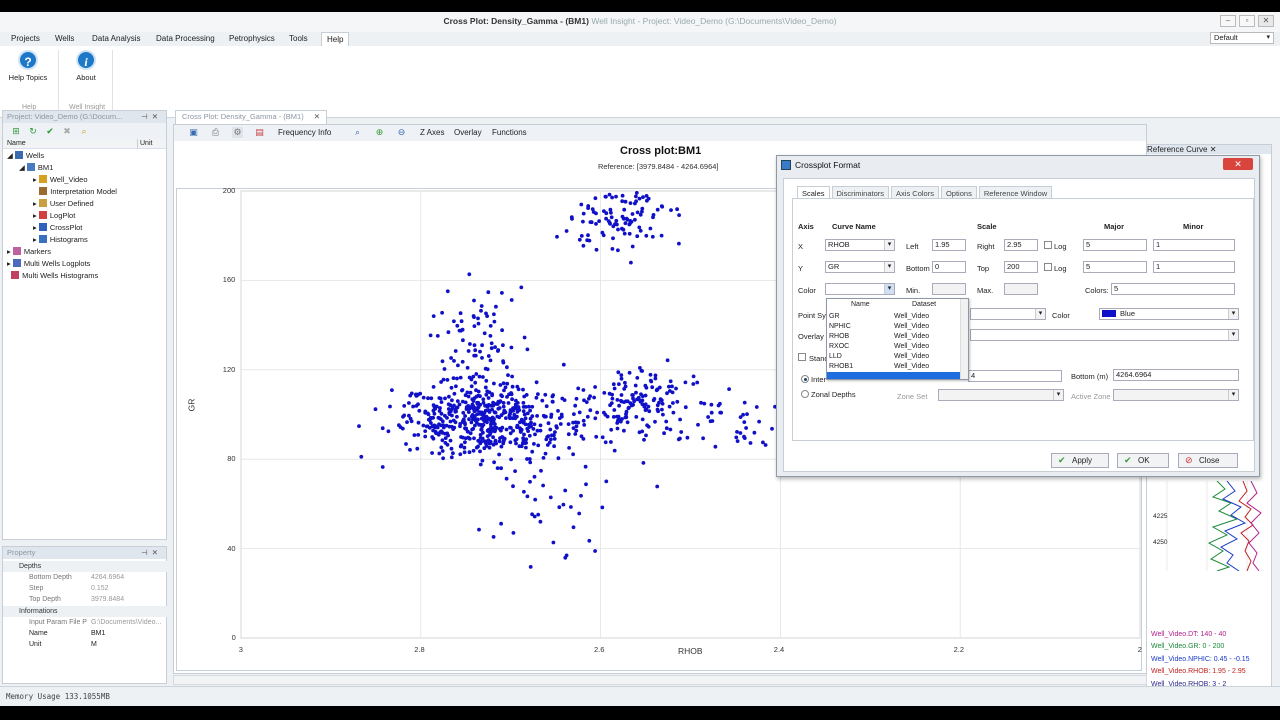  I want to click on check-icon: ✔, so click(50, 131).